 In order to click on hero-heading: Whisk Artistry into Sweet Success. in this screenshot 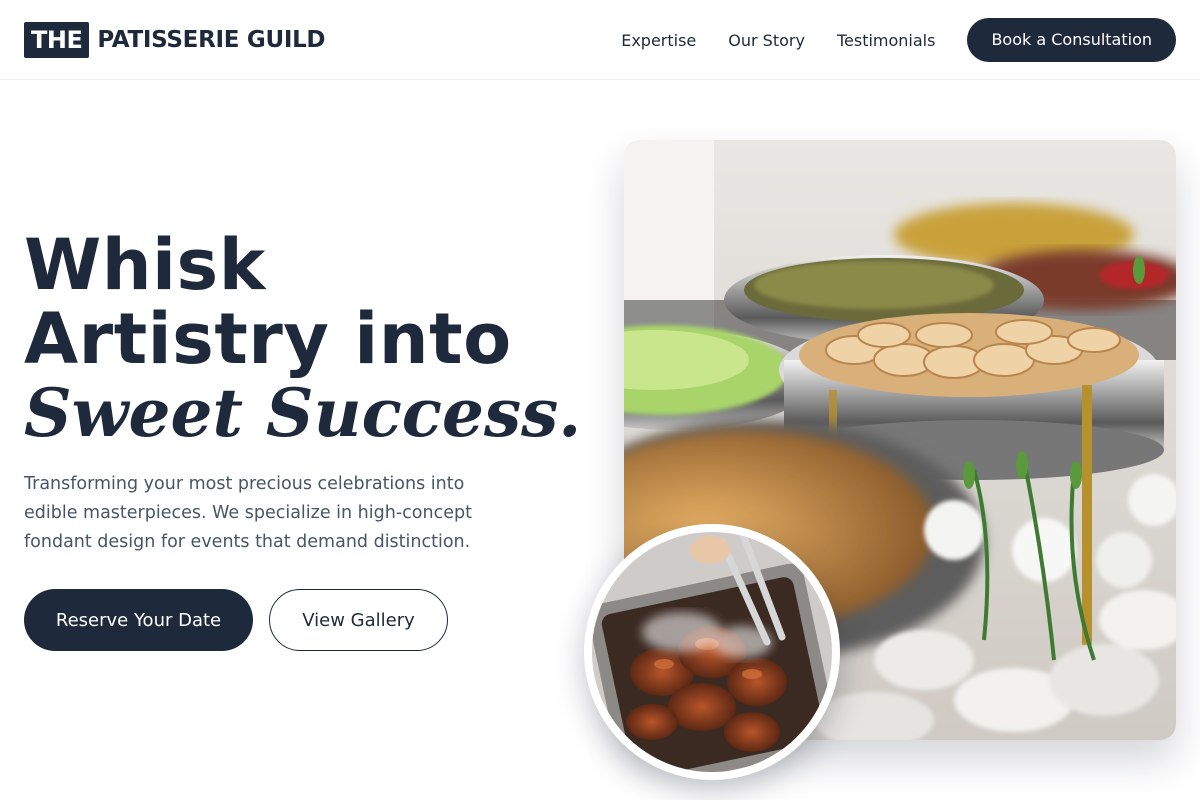, I will do `click(304, 339)`.